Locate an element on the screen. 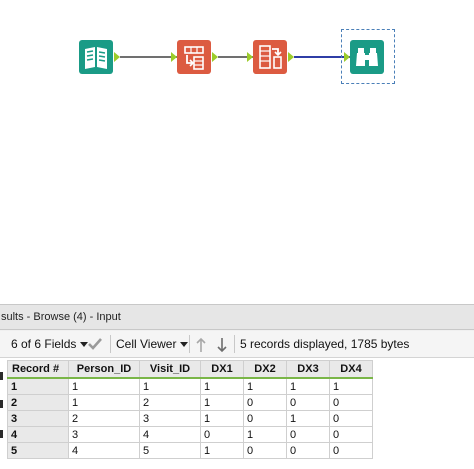 The image size is (474, 469). column-header-dx3: DX3 is located at coordinates (308, 369).